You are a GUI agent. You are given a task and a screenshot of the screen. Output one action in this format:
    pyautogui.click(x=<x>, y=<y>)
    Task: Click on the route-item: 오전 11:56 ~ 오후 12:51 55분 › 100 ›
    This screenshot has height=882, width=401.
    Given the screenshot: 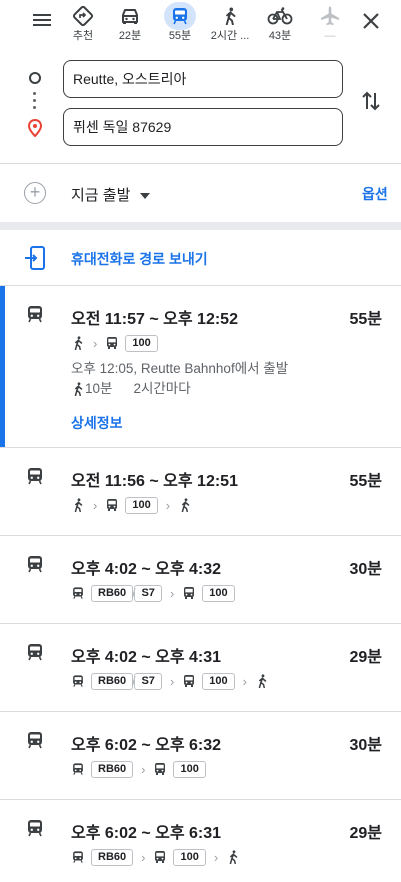 What is the action you would take?
    pyautogui.click(x=200, y=491)
    